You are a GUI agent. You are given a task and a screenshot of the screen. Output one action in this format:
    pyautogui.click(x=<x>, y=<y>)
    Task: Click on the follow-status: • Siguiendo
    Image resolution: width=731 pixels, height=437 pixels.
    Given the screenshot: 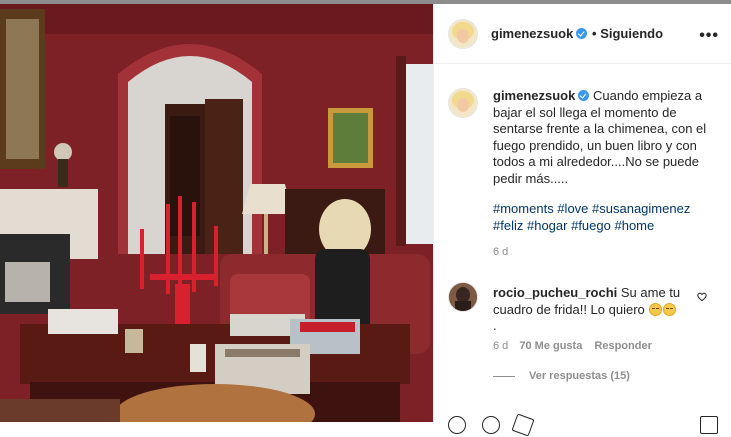 What is the action you would take?
    pyautogui.click(x=627, y=33)
    